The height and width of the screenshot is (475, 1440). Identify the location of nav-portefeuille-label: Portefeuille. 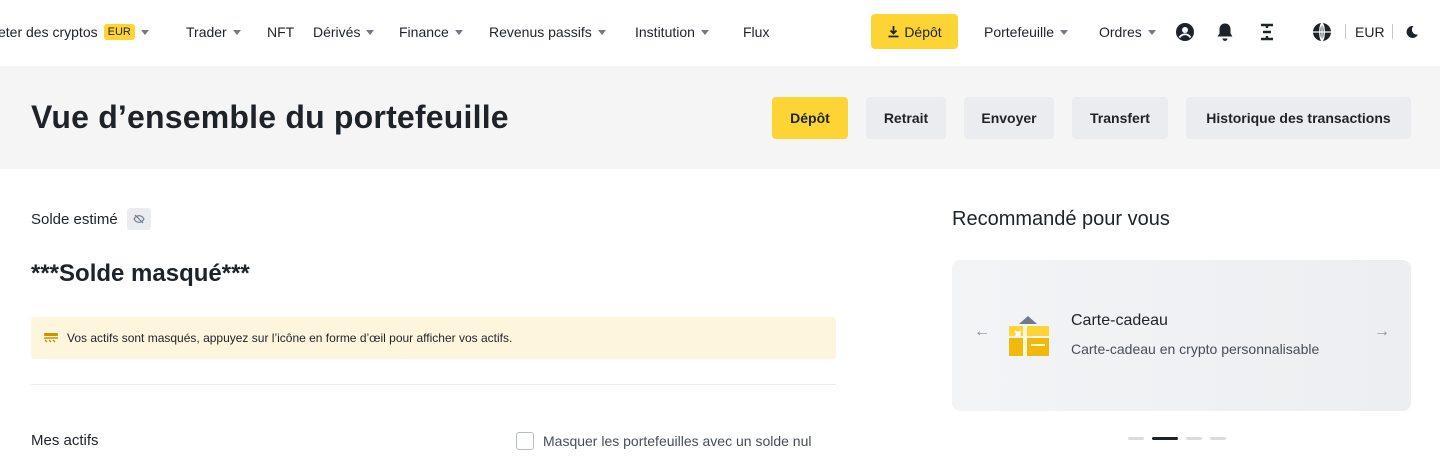
(1019, 32).